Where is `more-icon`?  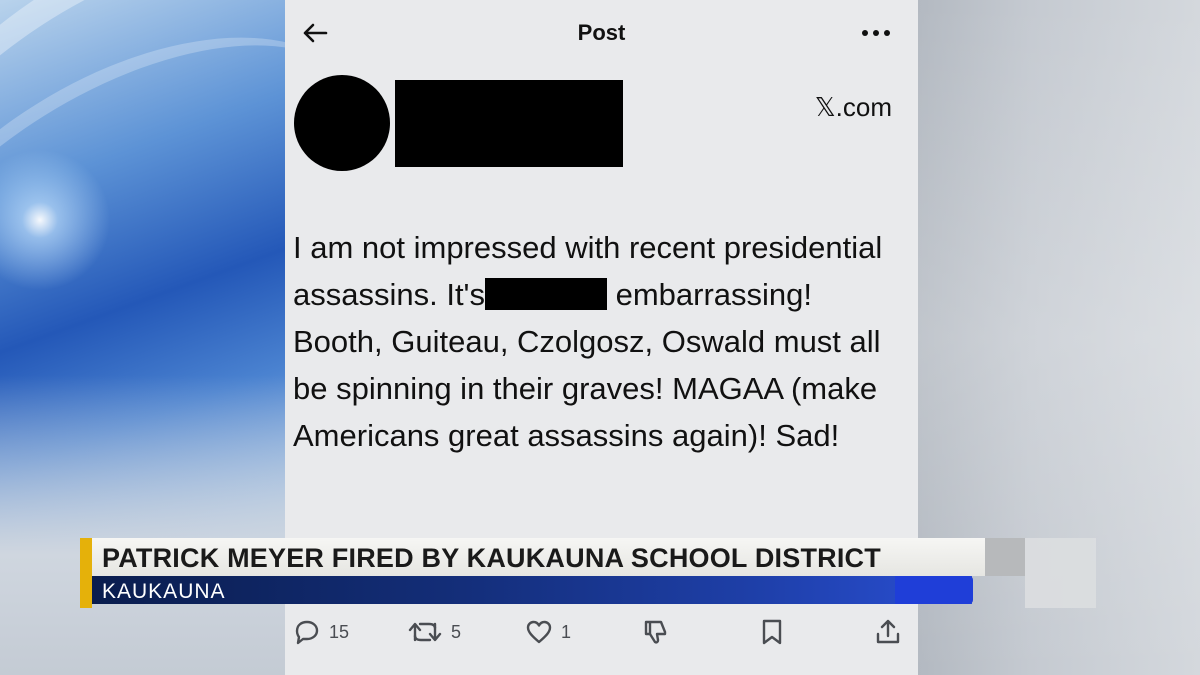 more-icon is located at coordinates (876, 33).